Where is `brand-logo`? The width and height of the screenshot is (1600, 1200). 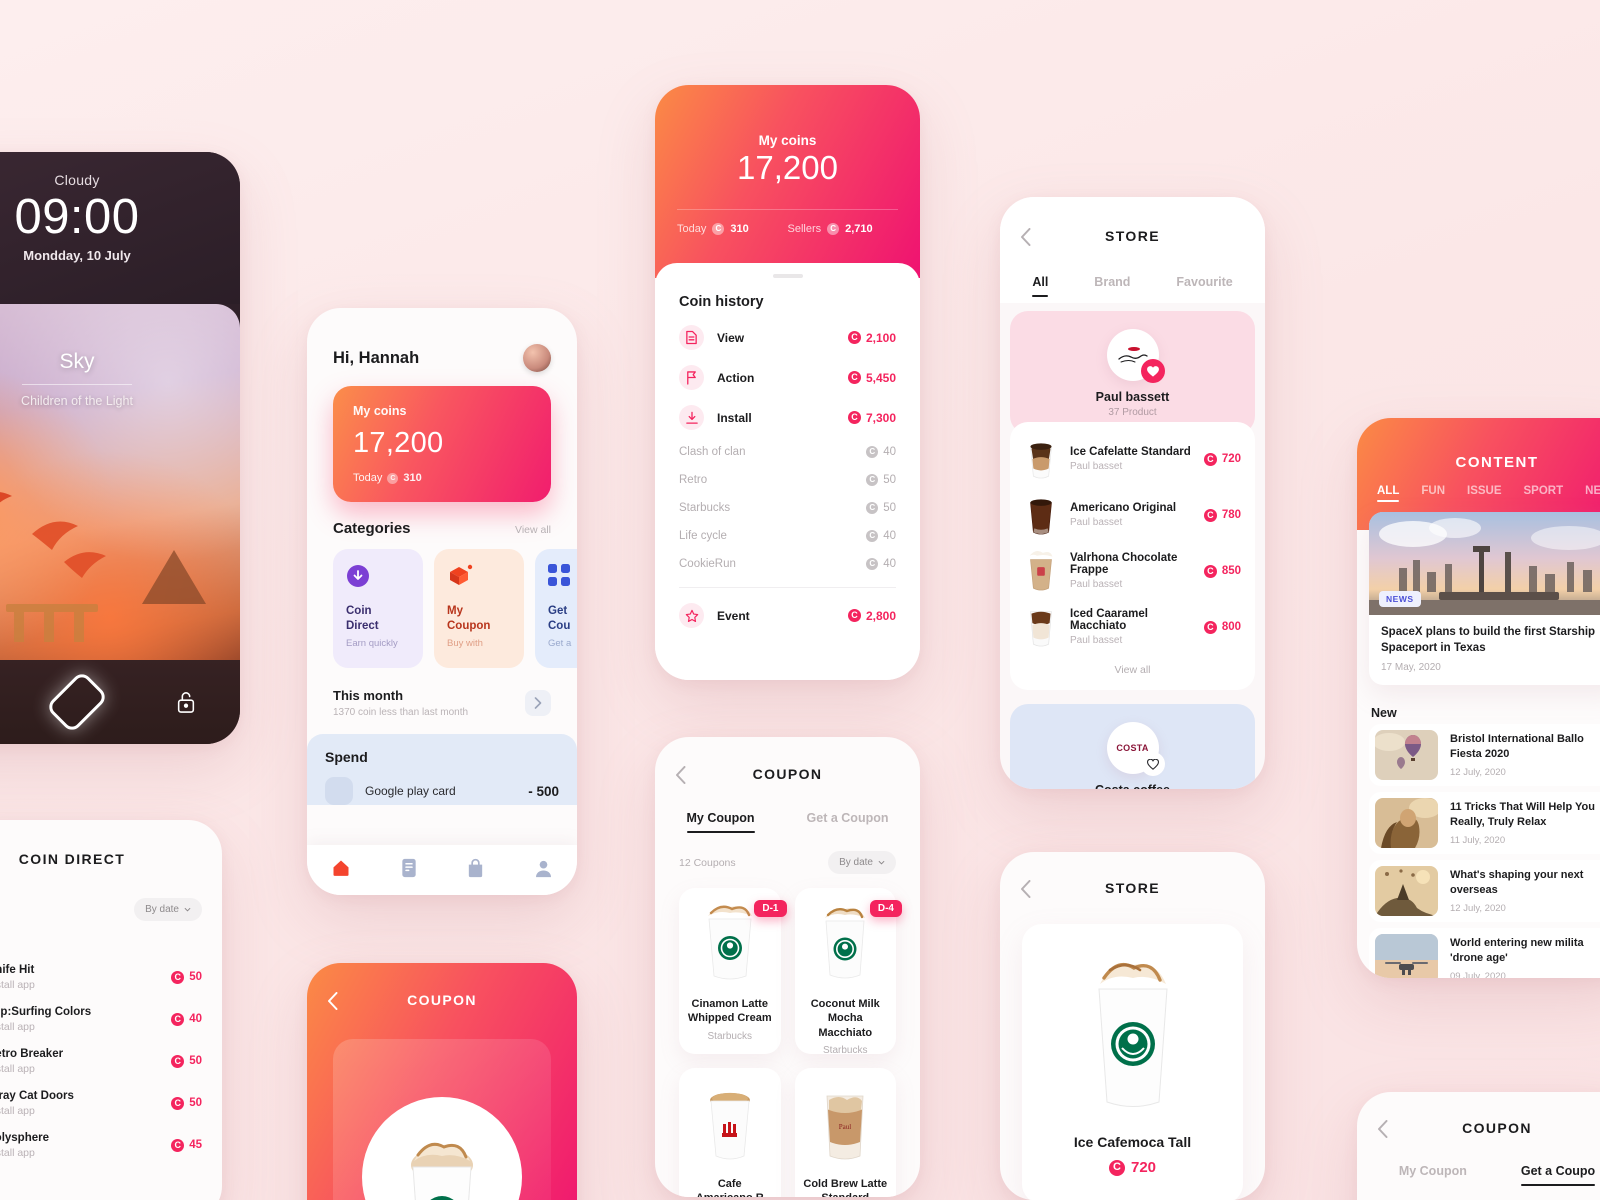
brand-logo is located at coordinates (1135, 356).